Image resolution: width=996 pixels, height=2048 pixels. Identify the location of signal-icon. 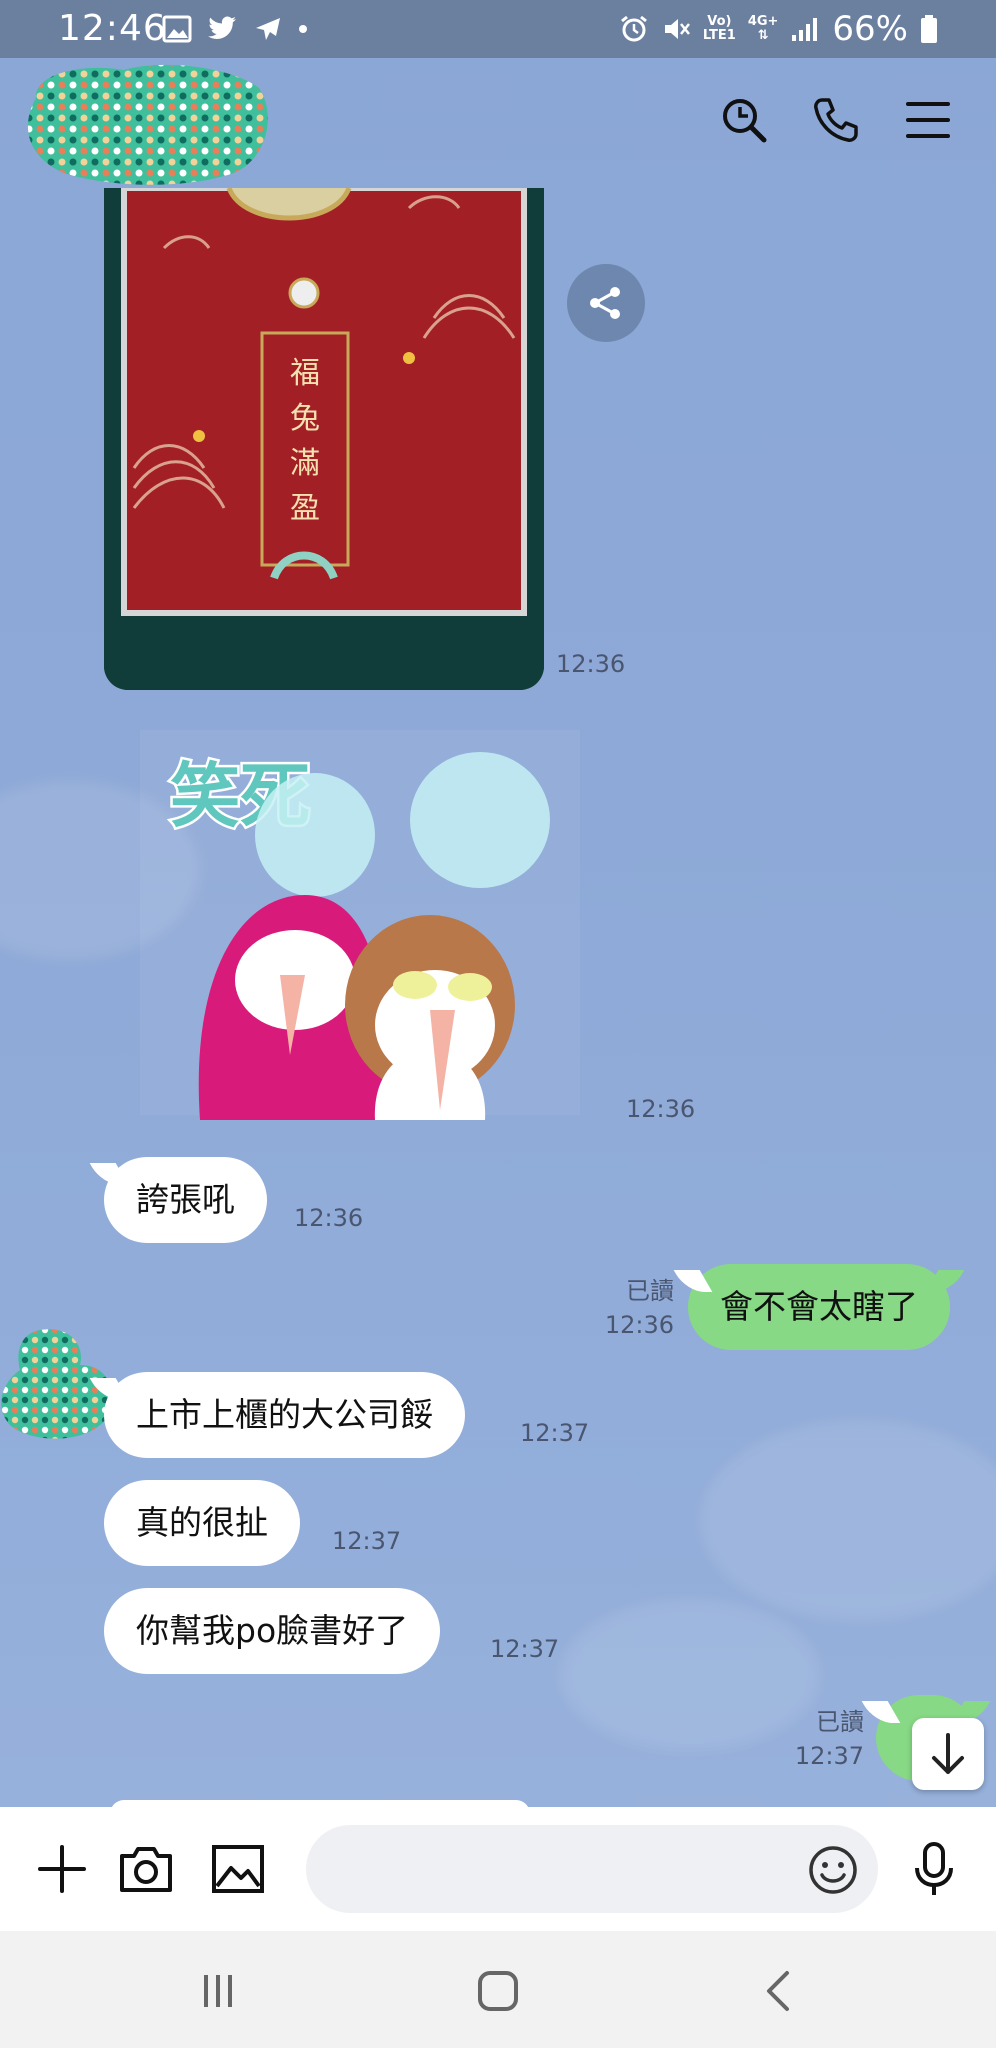
(805, 29).